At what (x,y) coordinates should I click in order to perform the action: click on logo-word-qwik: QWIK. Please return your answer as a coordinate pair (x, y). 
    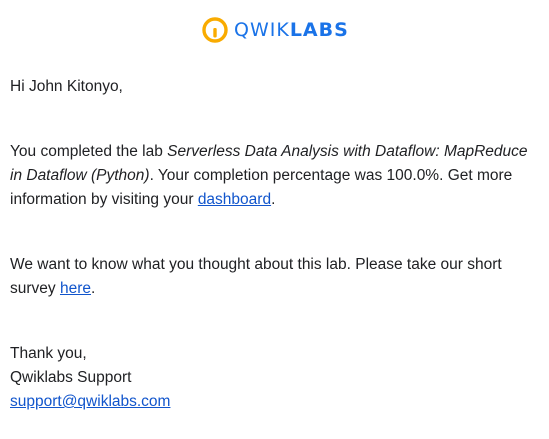
    Looking at the image, I should click on (262, 30).